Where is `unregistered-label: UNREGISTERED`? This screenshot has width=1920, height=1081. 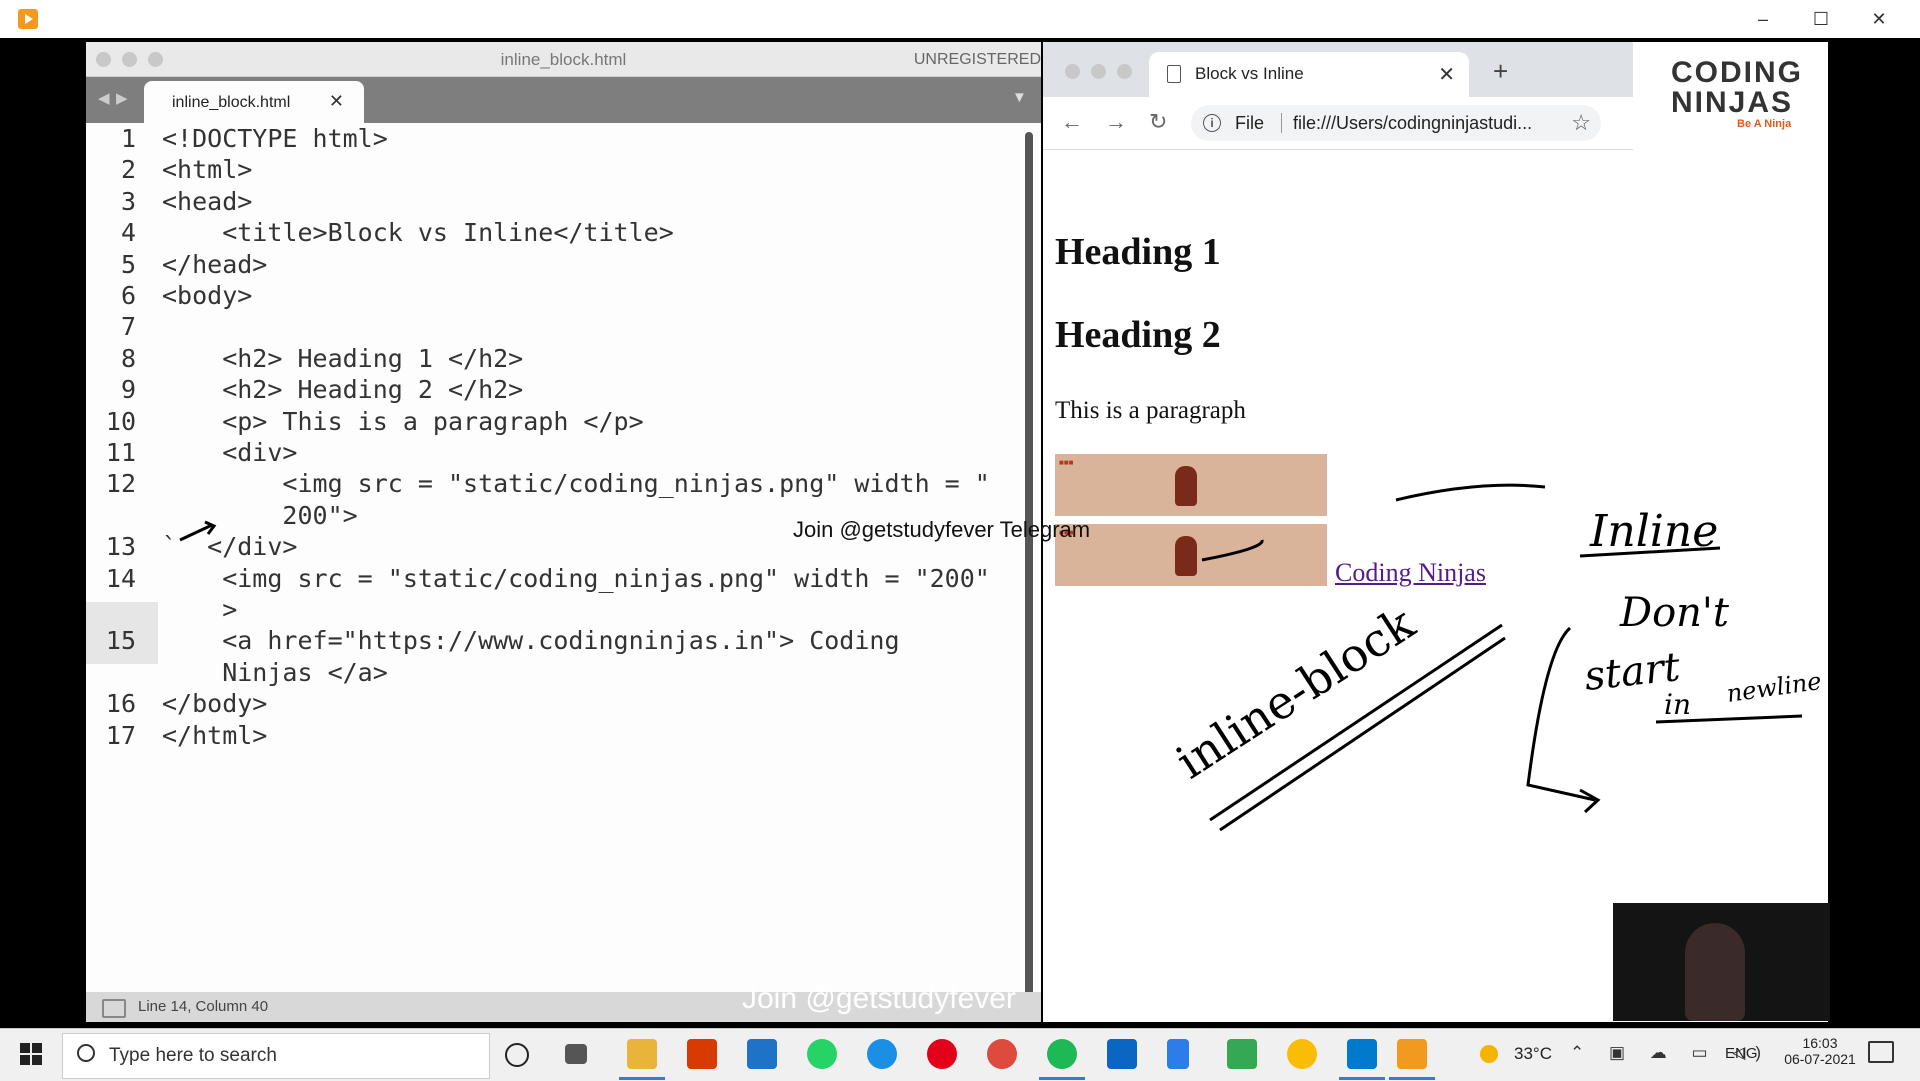 unregistered-label: UNREGISTERED is located at coordinates (977, 59).